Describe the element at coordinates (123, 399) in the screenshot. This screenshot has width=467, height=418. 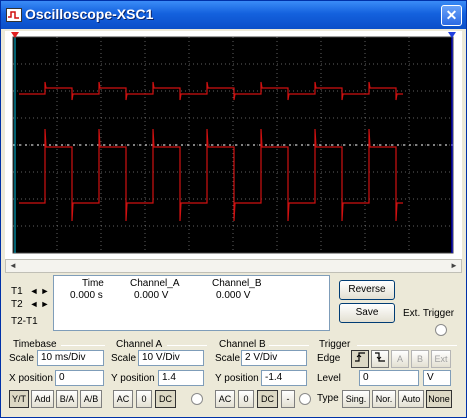
I see `channel-a-ac-button: AC` at that location.